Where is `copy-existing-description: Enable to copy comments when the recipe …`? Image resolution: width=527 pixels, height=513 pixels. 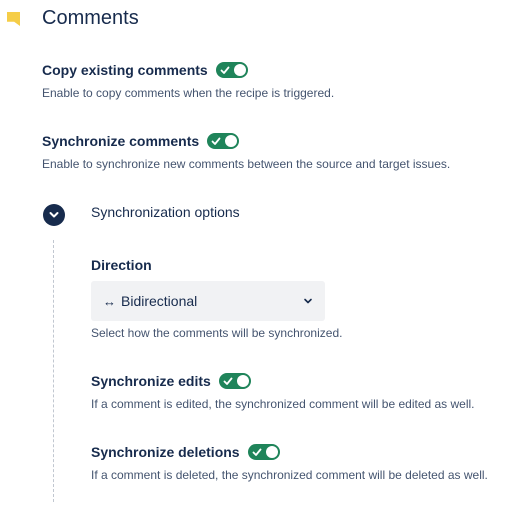
copy-existing-description: Enable to copy comments when the recipe … is located at coordinates (188, 93).